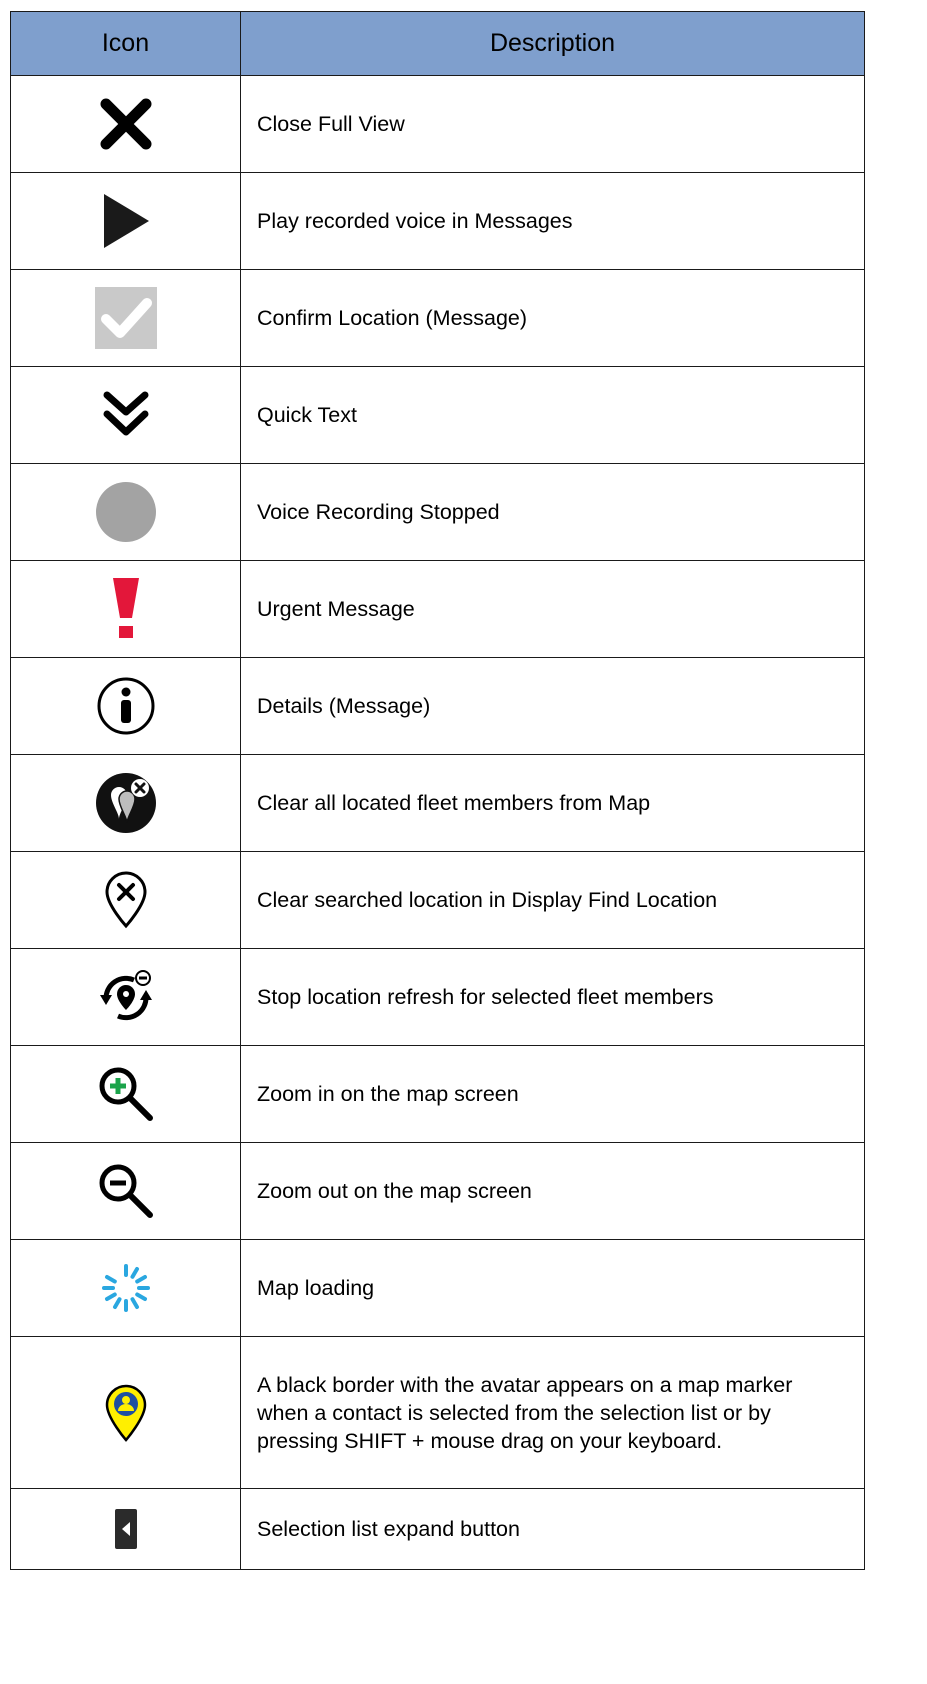  Describe the element at coordinates (552, 43) in the screenshot. I see `description-column-header: Description` at that location.